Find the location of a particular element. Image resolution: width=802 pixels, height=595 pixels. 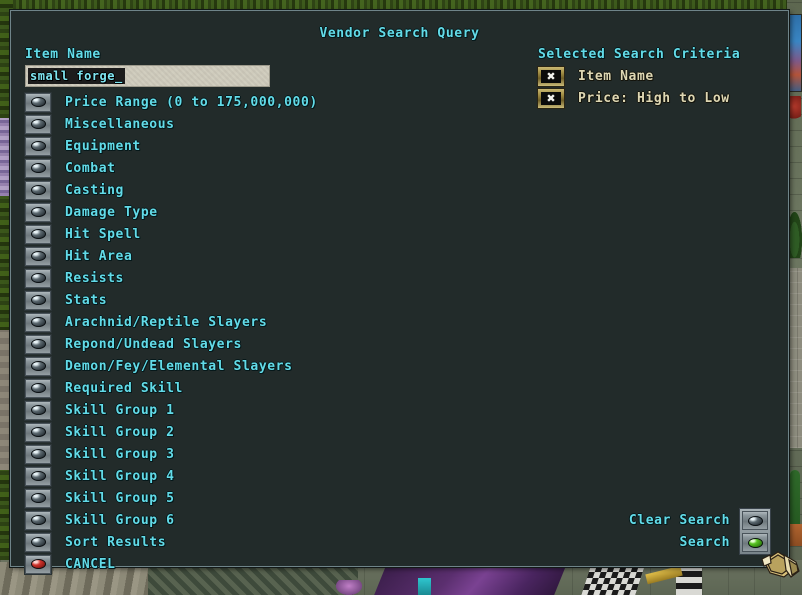

search-option-row: Required Skill is located at coordinates (171, 388).